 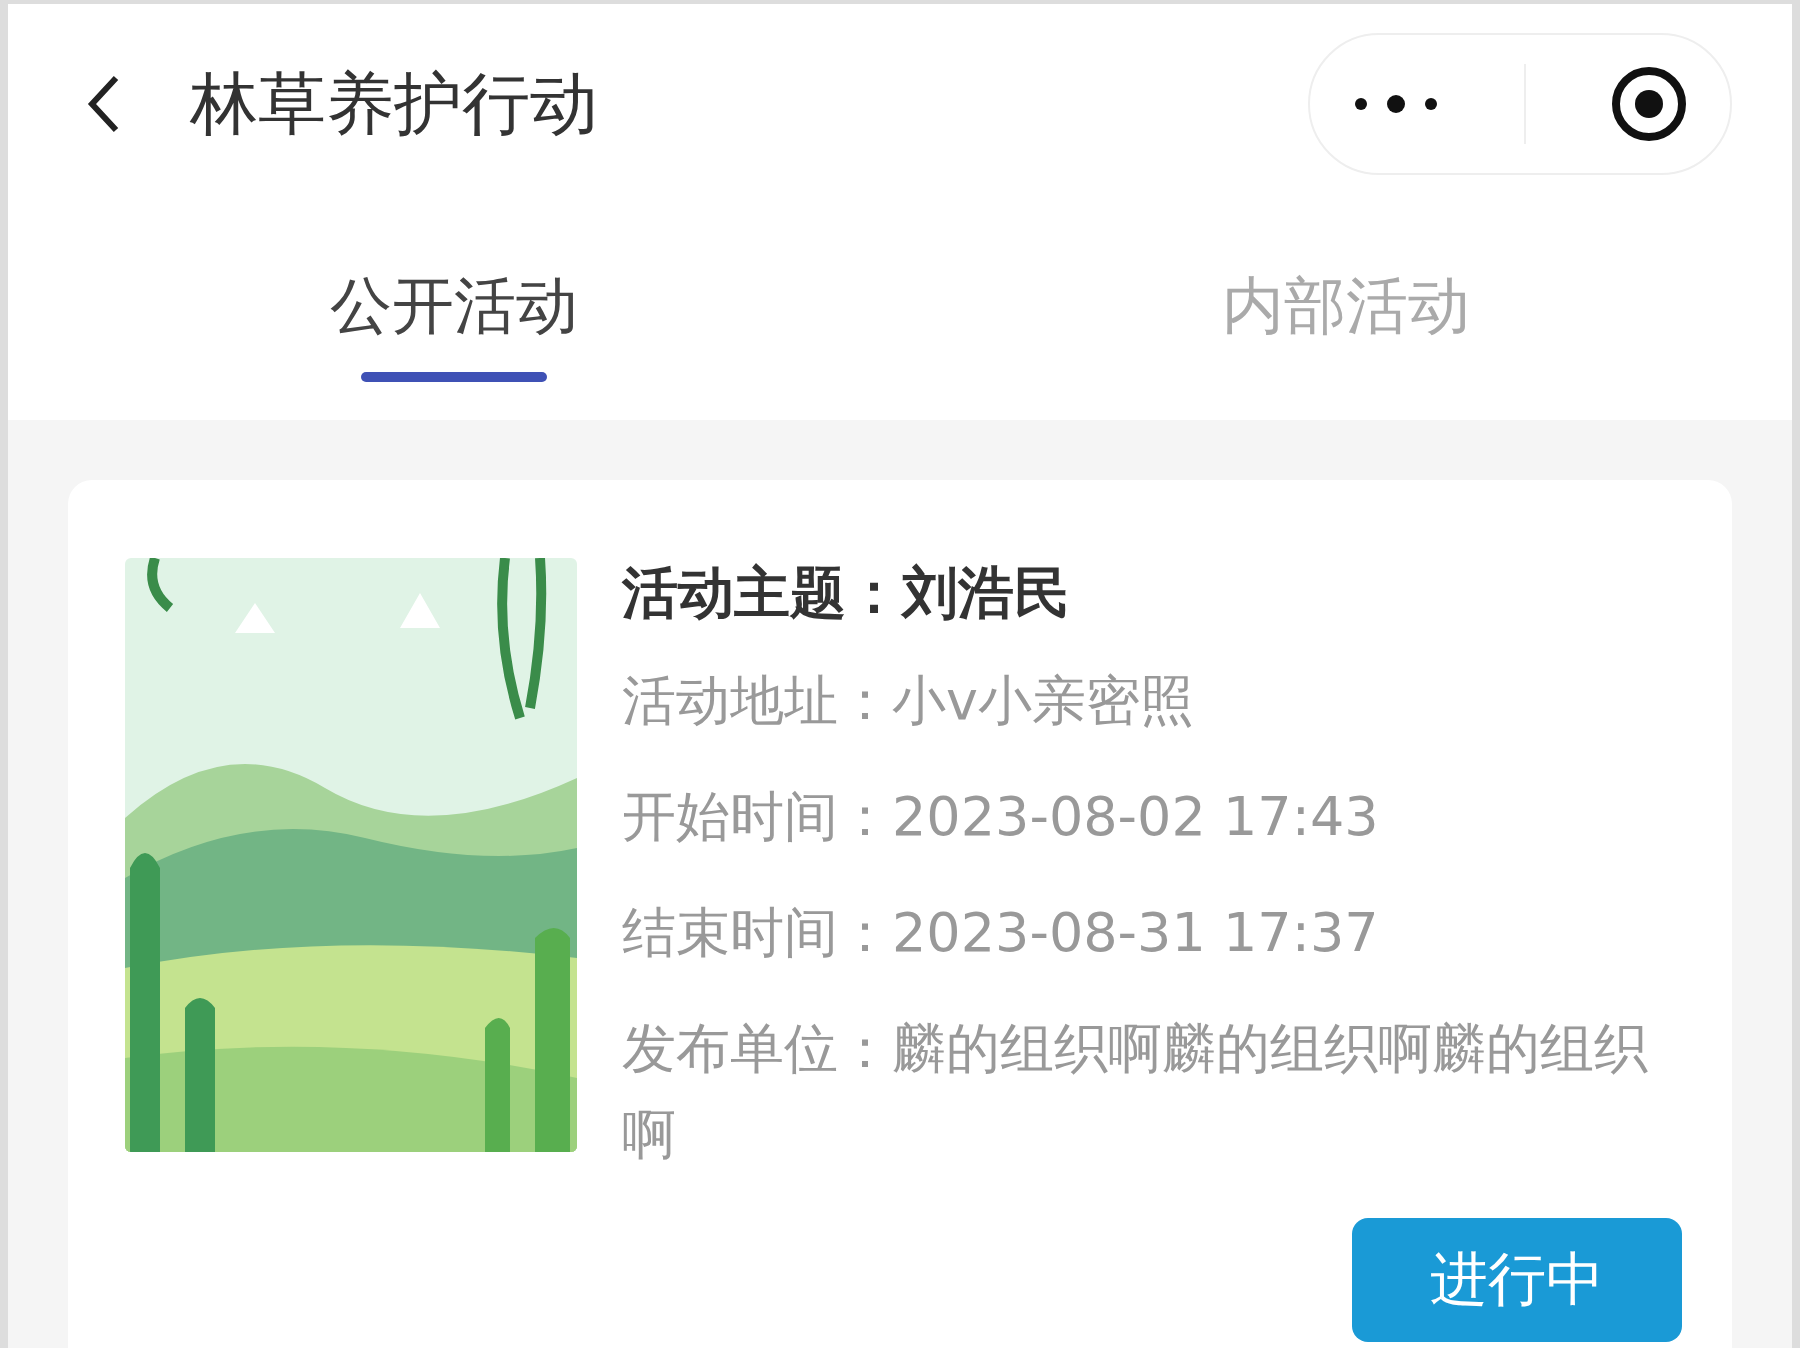 What do you see at coordinates (846, 593) in the screenshot?
I see `activity-subject: 活动主题：刘浩民` at bounding box center [846, 593].